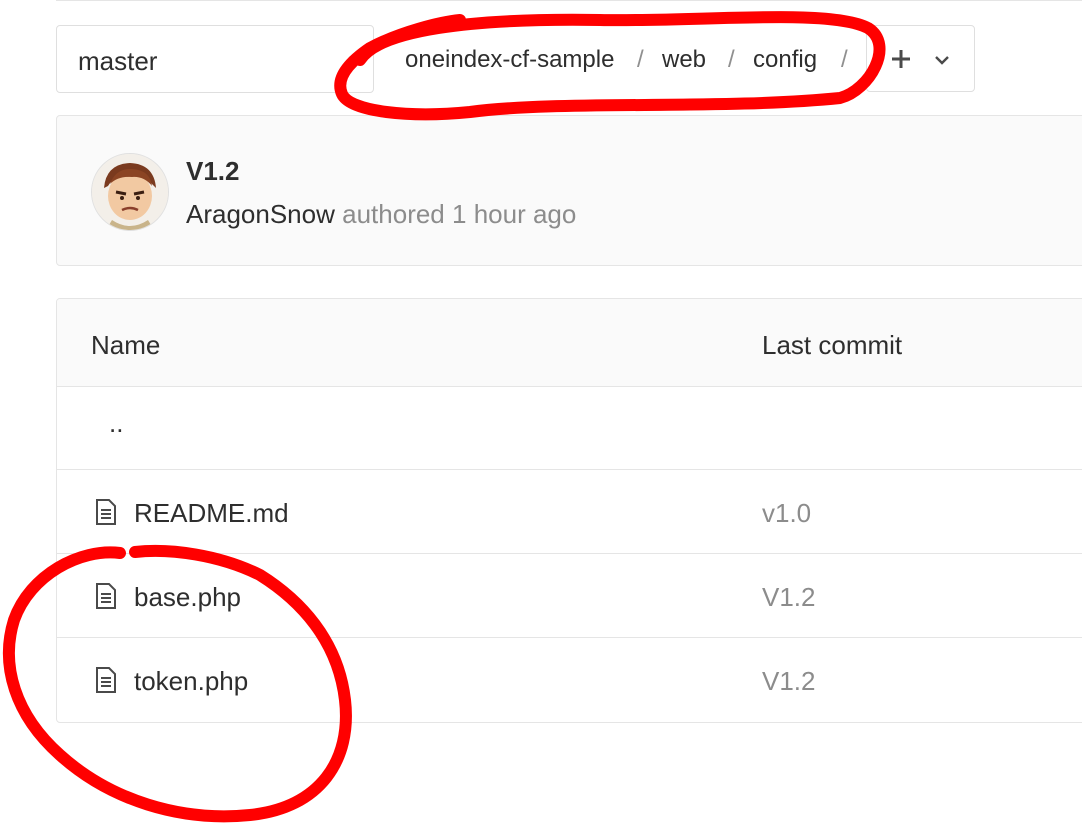 This screenshot has width=1082, height=830. What do you see at coordinates (213, 171) in the screenshot?
I see `commit-title: V1.2` at bounding box center [213, 171].